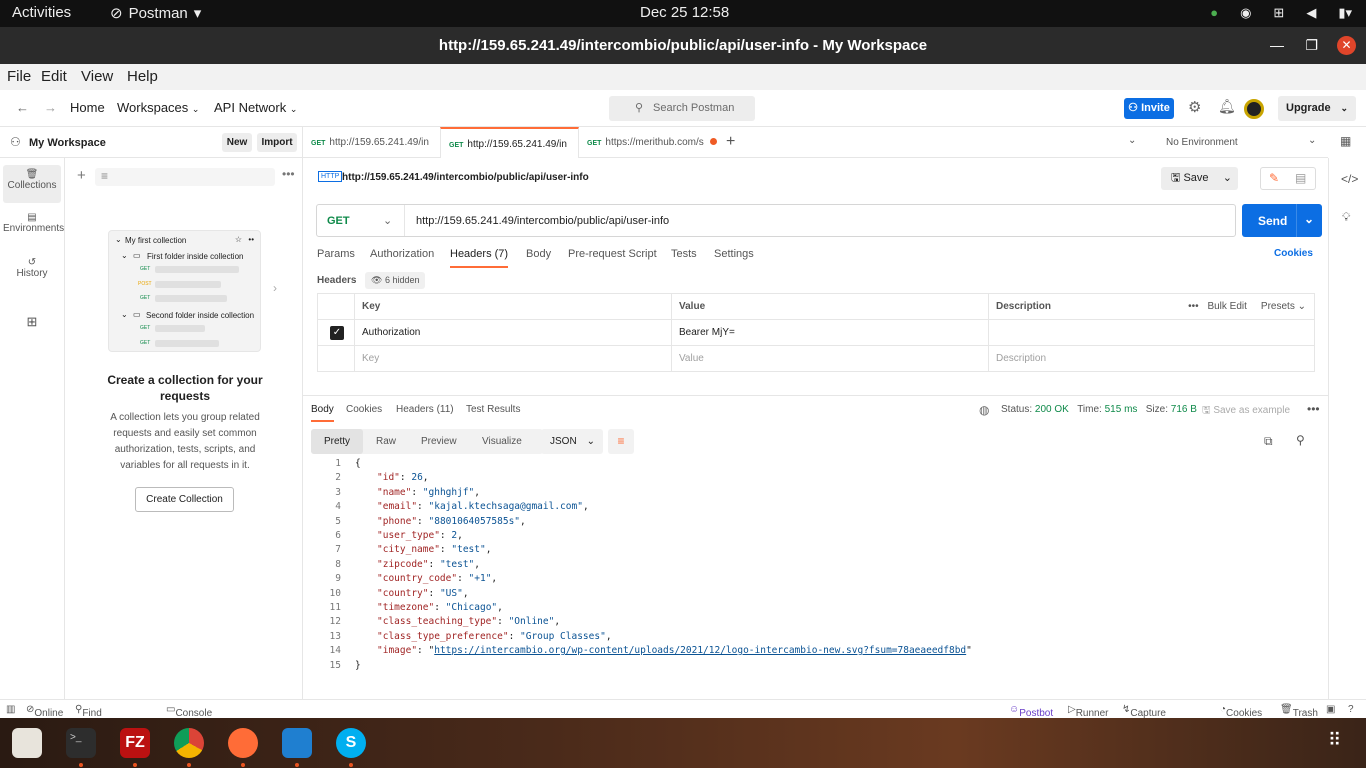 This screenshot has height=768, width=1366. Describe the element at coordinates (50, 107) in the screenshot. I see `forward-arrow-icon: →` at that location.